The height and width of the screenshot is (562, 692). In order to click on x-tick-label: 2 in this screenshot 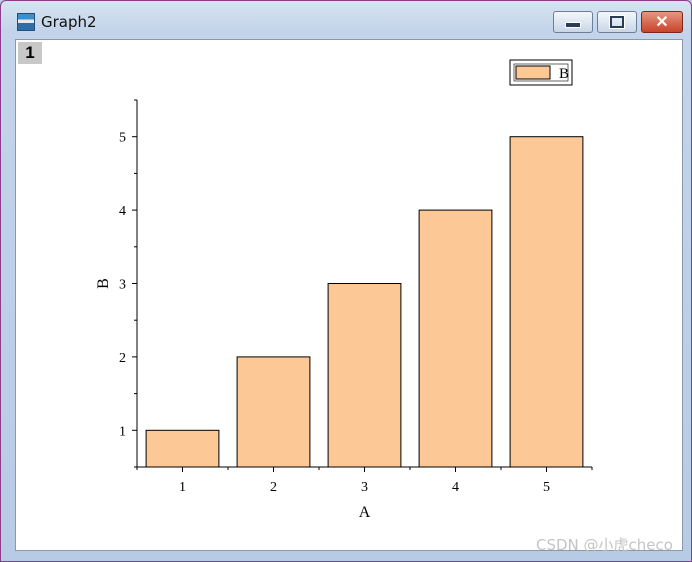, I will do `click(273, 487)`.